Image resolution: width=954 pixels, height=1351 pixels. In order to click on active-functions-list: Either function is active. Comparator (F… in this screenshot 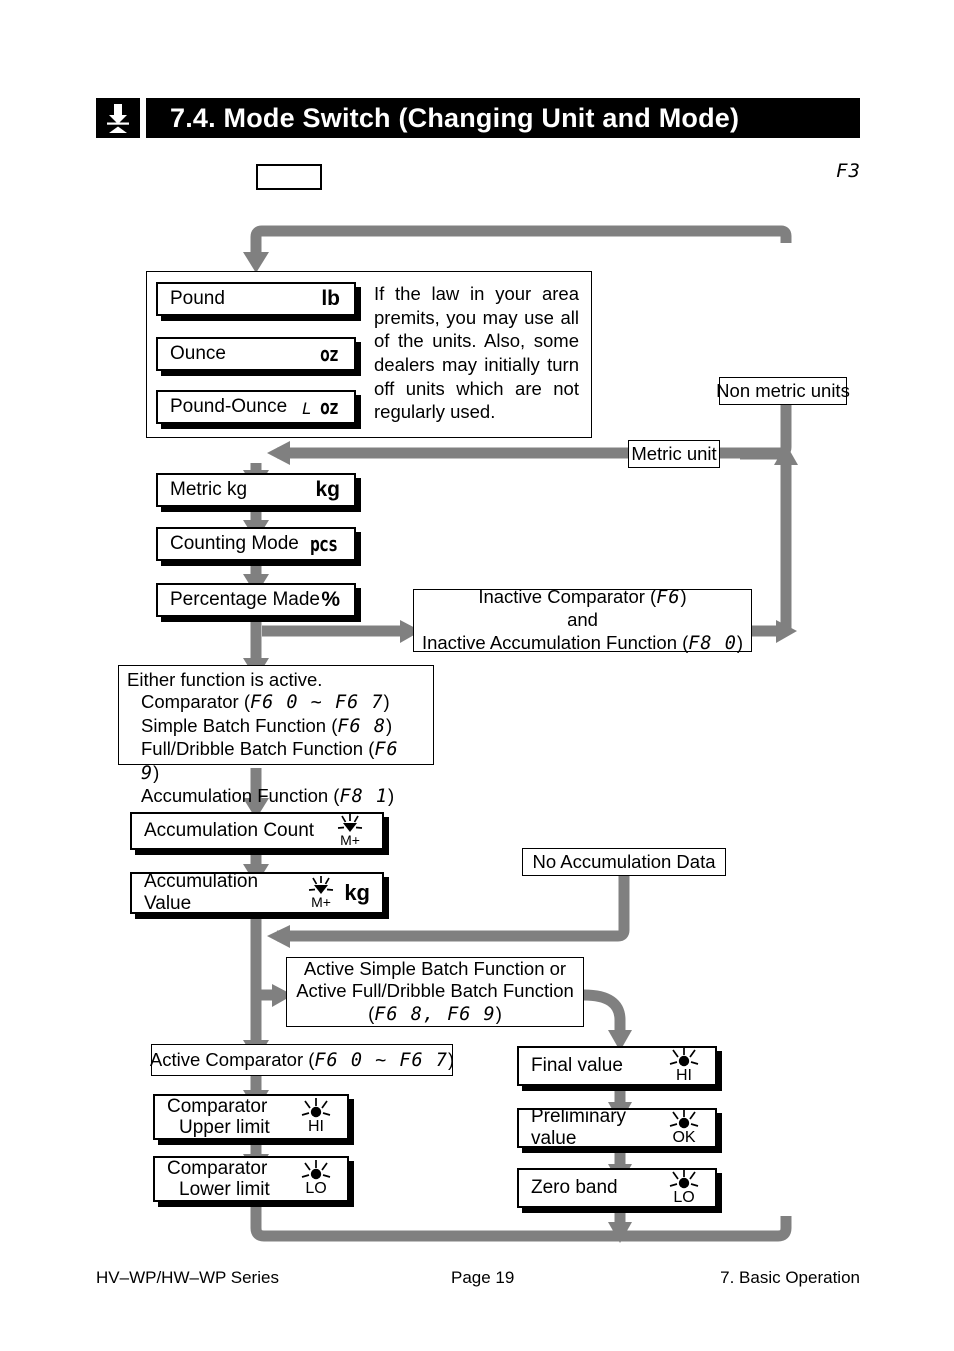, I will do `click(276, 736)`.